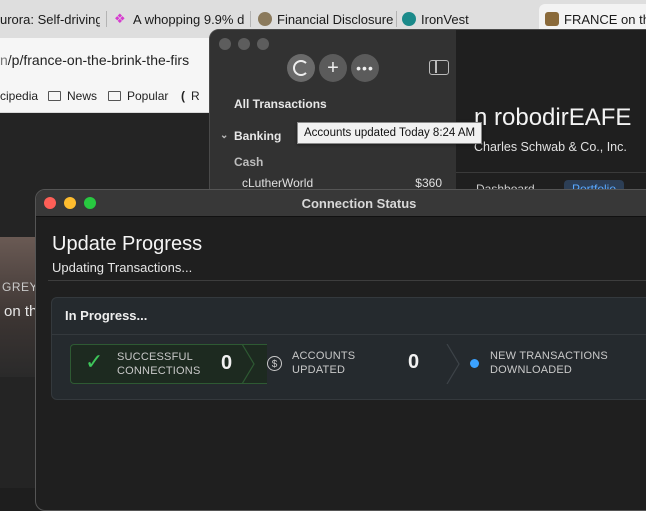  I want to click on window-titlebar: Connection Status, so click(341, 203).